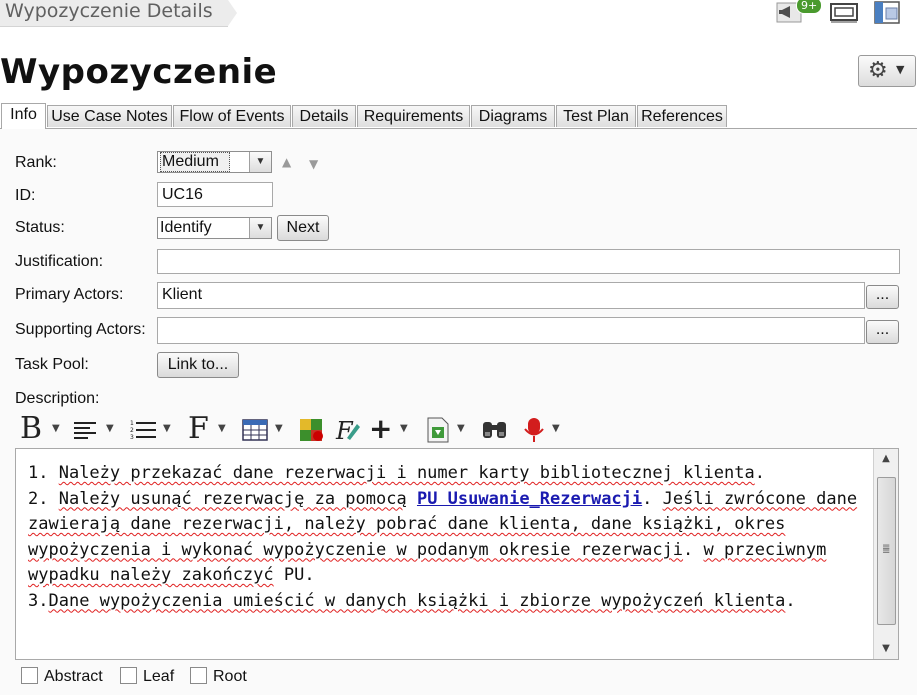 The height and width of the screenshot is (695, 917). What do you see at coordinates (69, 294) in the screenshot?
I see `primary-actors-label: Primary Actors:` at bounding box center [69, 294].